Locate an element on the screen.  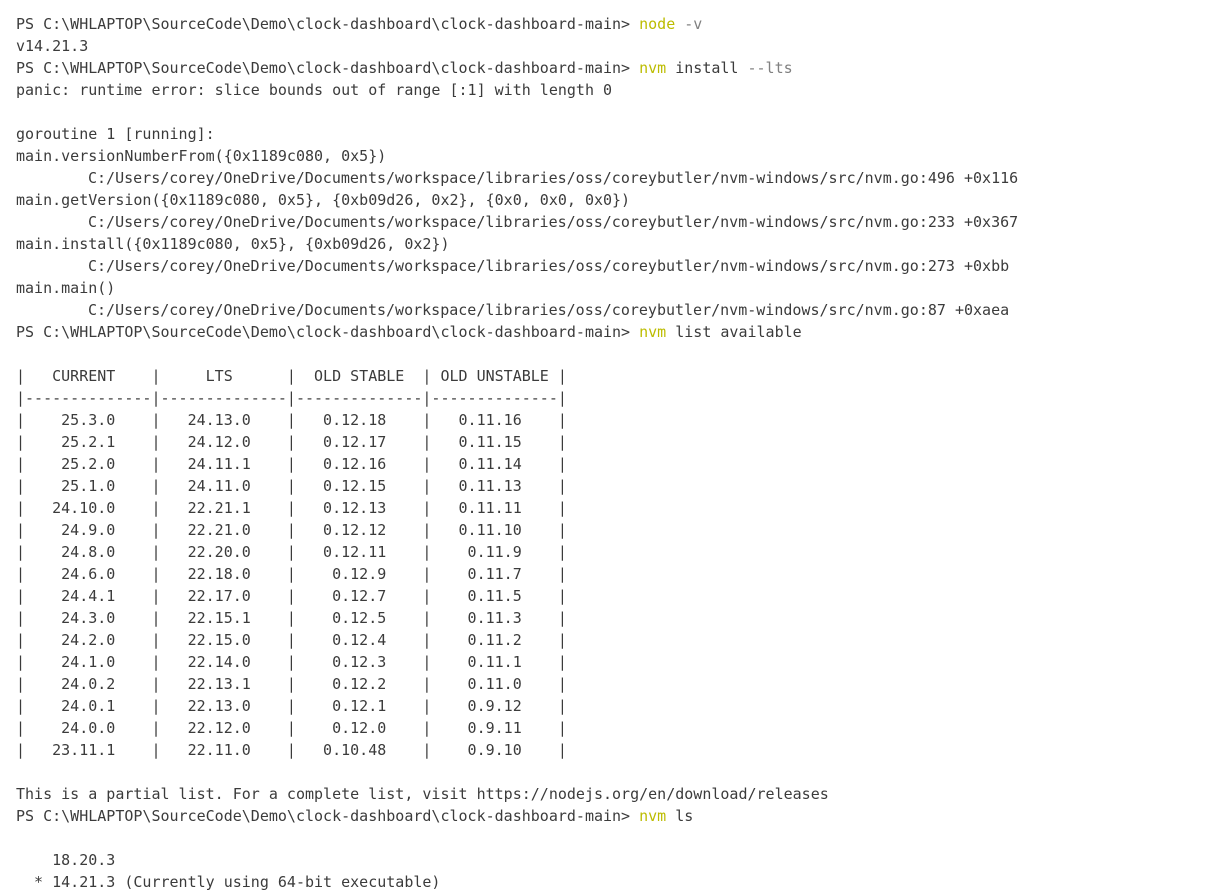
command-name: node is located at coordinates (657, 24).